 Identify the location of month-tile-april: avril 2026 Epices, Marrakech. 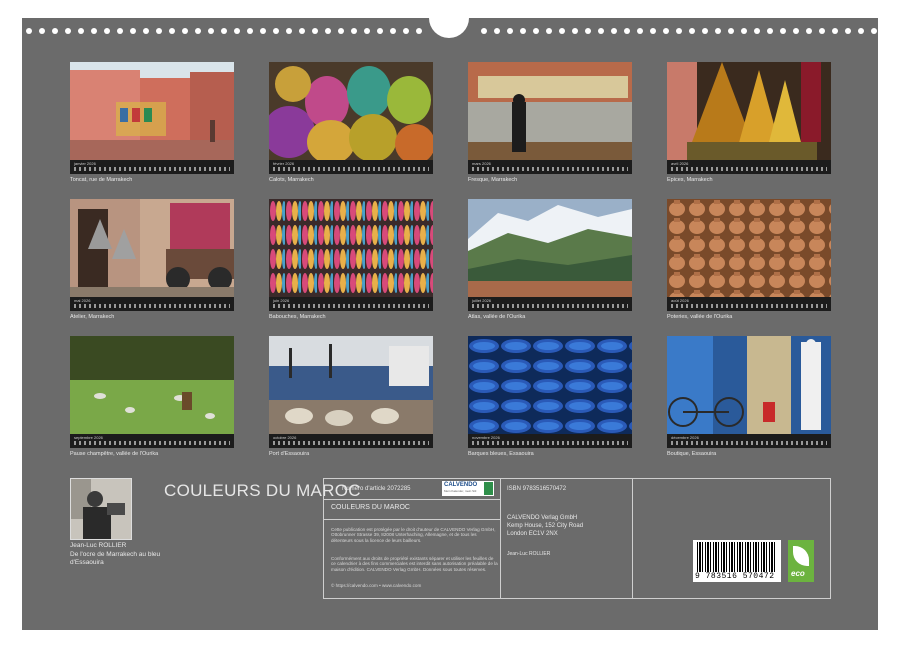
(749, 118).